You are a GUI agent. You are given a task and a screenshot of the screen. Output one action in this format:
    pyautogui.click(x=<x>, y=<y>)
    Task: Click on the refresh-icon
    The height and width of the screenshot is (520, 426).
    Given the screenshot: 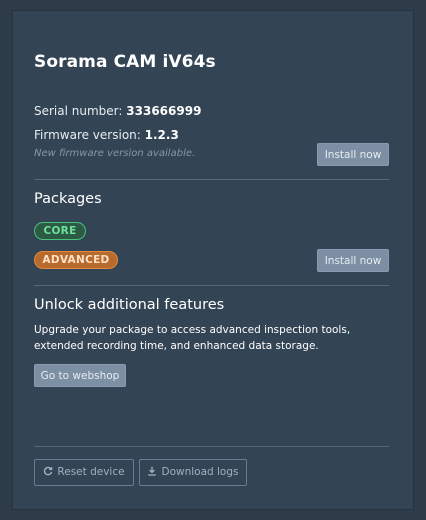 What is the action you would take?
    pyautogui.click(x=48, y=472)
    